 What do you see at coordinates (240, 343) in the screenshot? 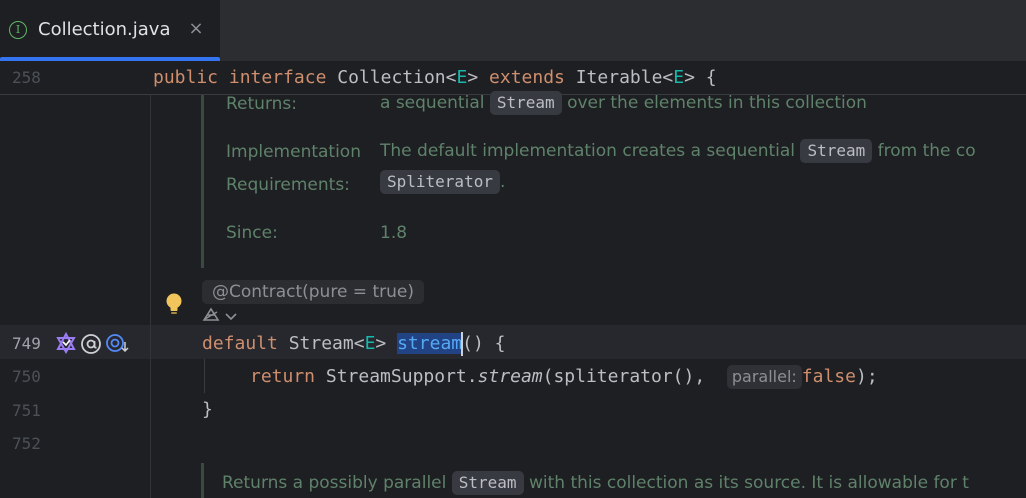
I see `keyword: default` at bounding box center [240, 343].